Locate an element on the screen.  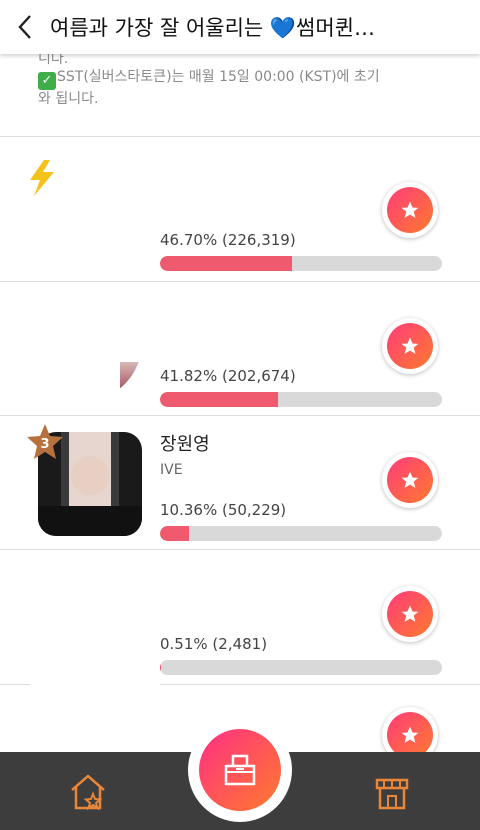
rank-badge-icon: 3 is located at coordinates (45, 441).